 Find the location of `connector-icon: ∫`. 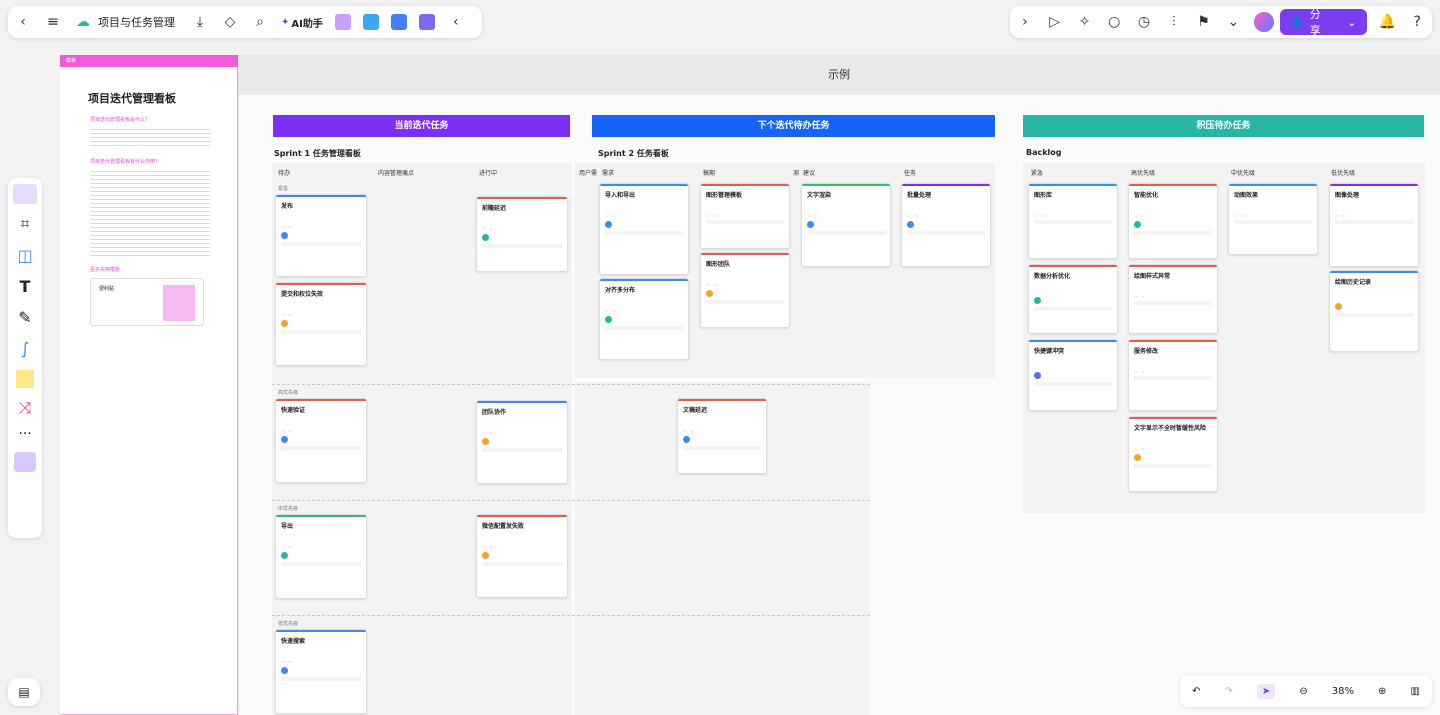

connector-icon: ∫ is located at coordinates (25, 348).